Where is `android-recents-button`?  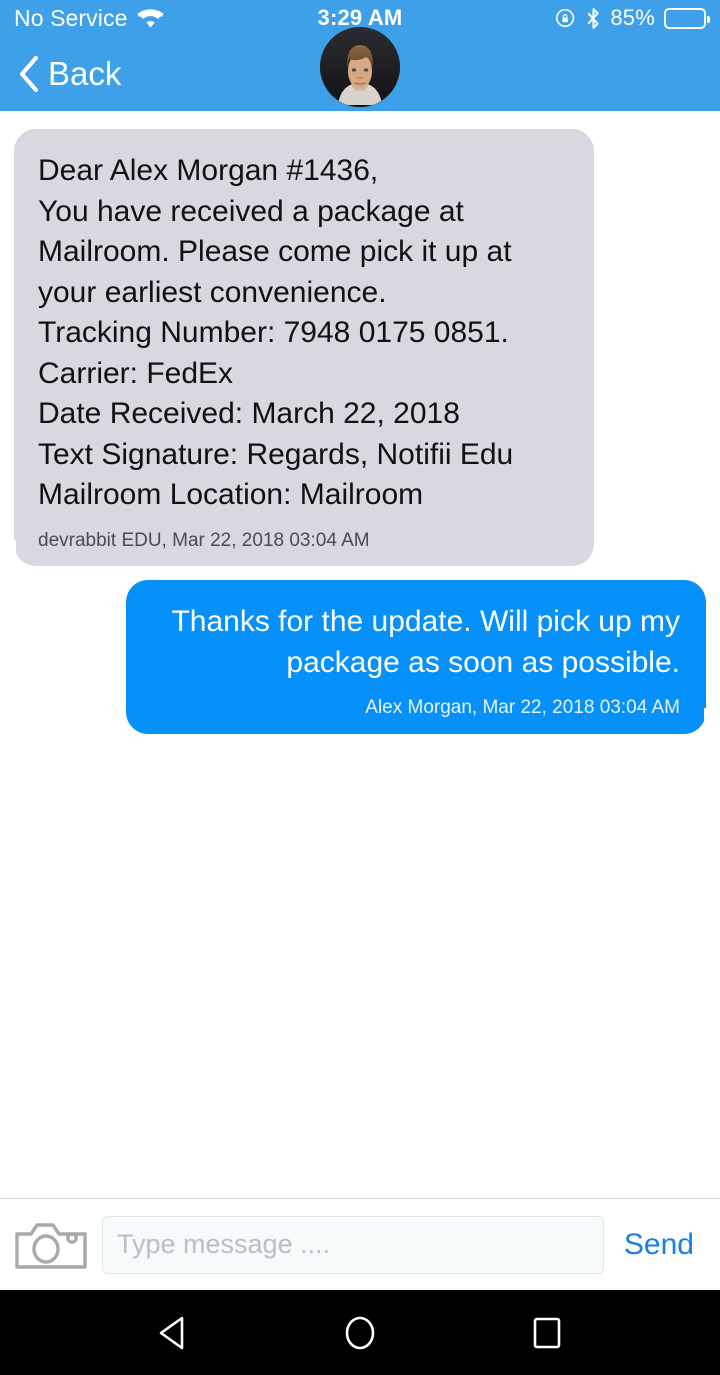 android-recents-button is located at coordinates (547, 1333).